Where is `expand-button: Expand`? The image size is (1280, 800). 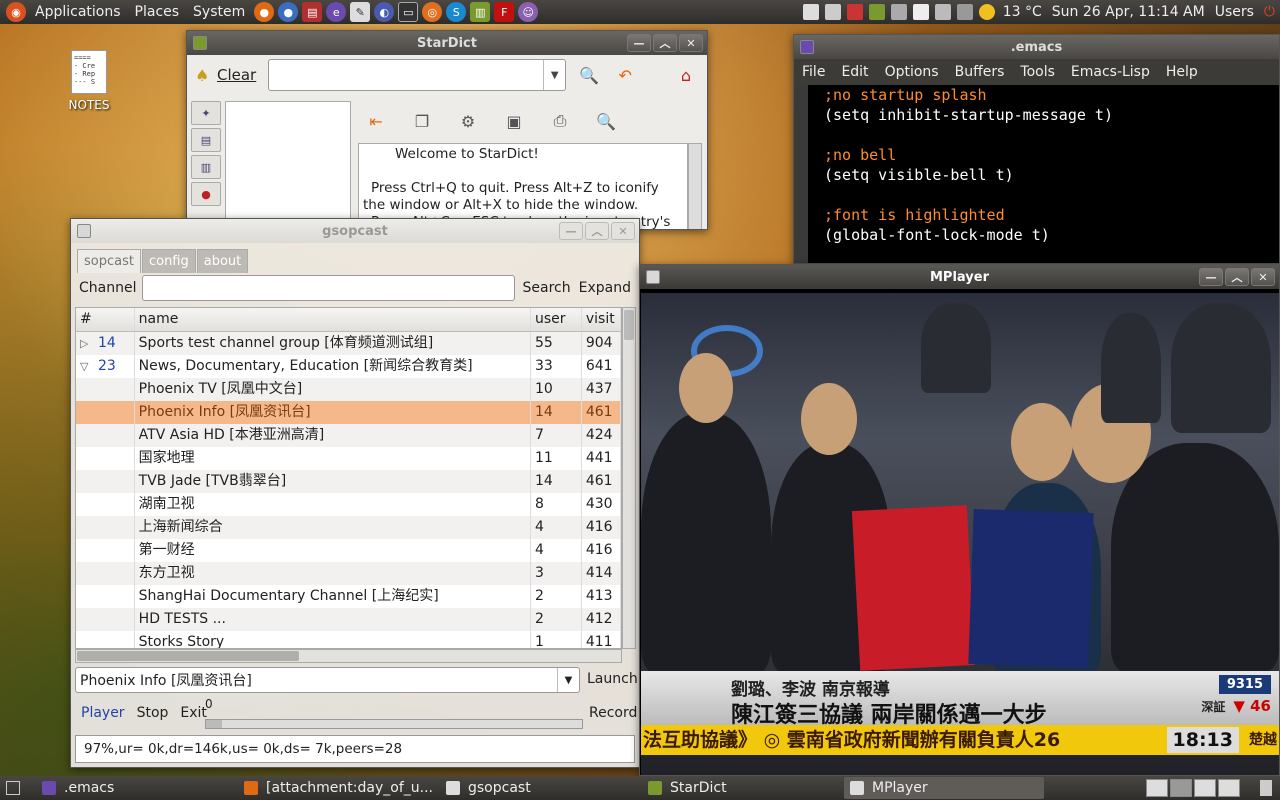
expand-button: Expand is located at coordinates (605, 288).